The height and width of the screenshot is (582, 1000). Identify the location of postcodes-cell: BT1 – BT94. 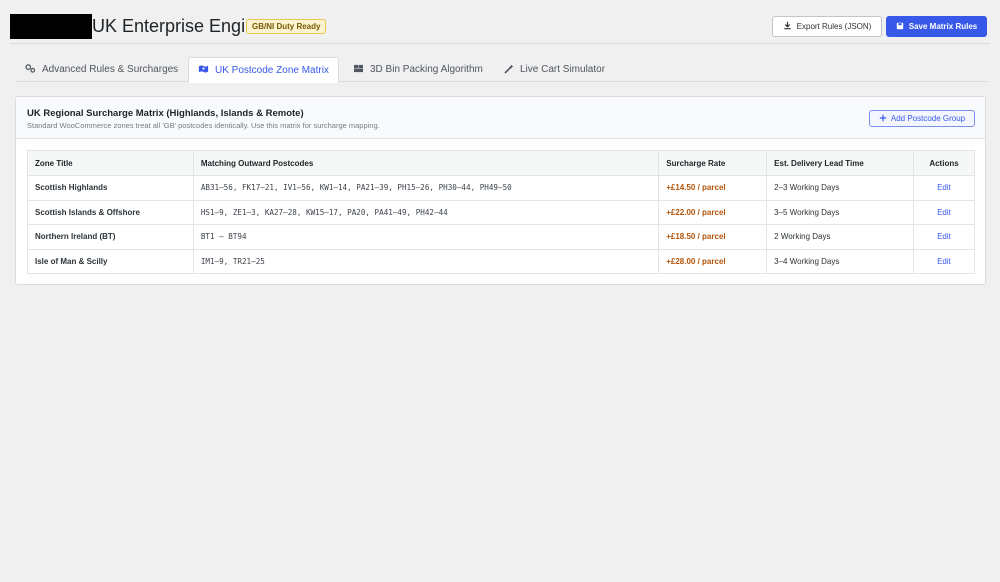
(426, 237).